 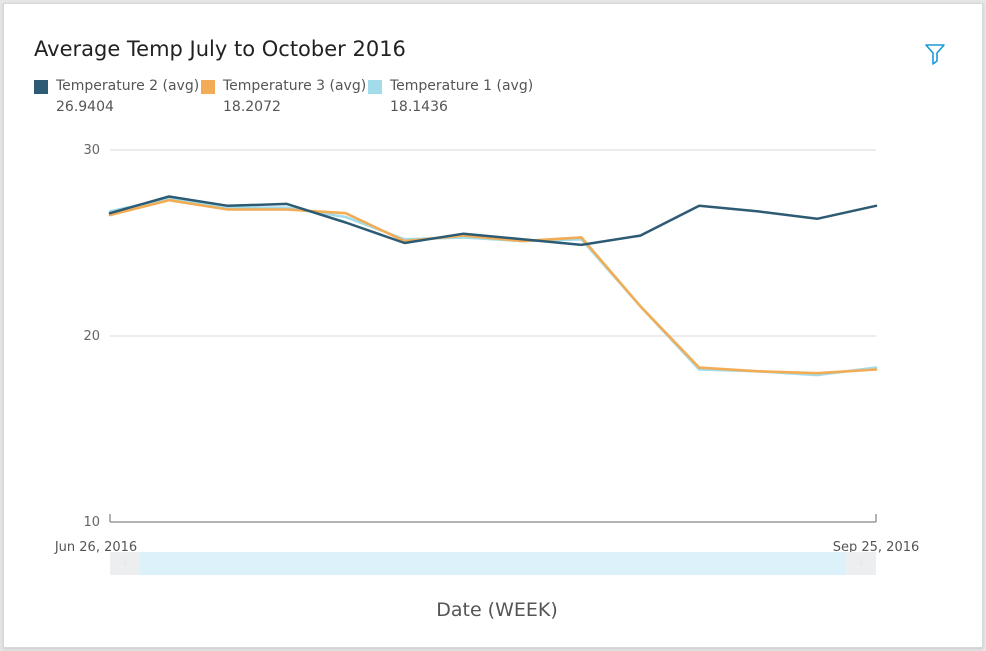 I want to click on x-axis-scrollbar: ⦙ ⦙, so click(x=493, y=563).